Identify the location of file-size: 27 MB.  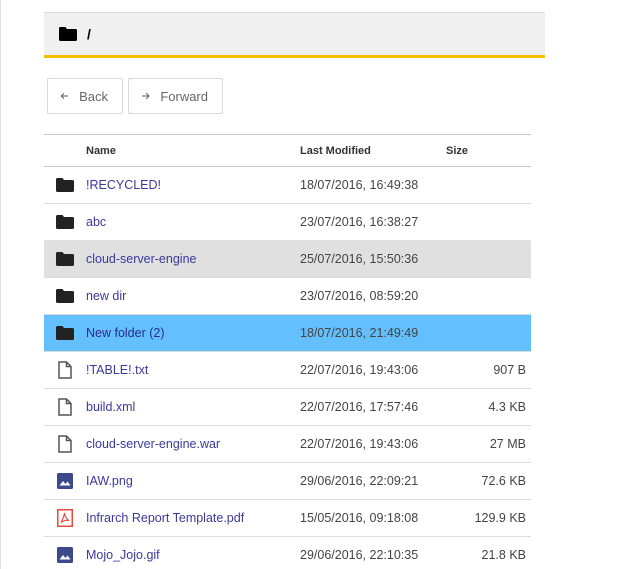
(507, 444).